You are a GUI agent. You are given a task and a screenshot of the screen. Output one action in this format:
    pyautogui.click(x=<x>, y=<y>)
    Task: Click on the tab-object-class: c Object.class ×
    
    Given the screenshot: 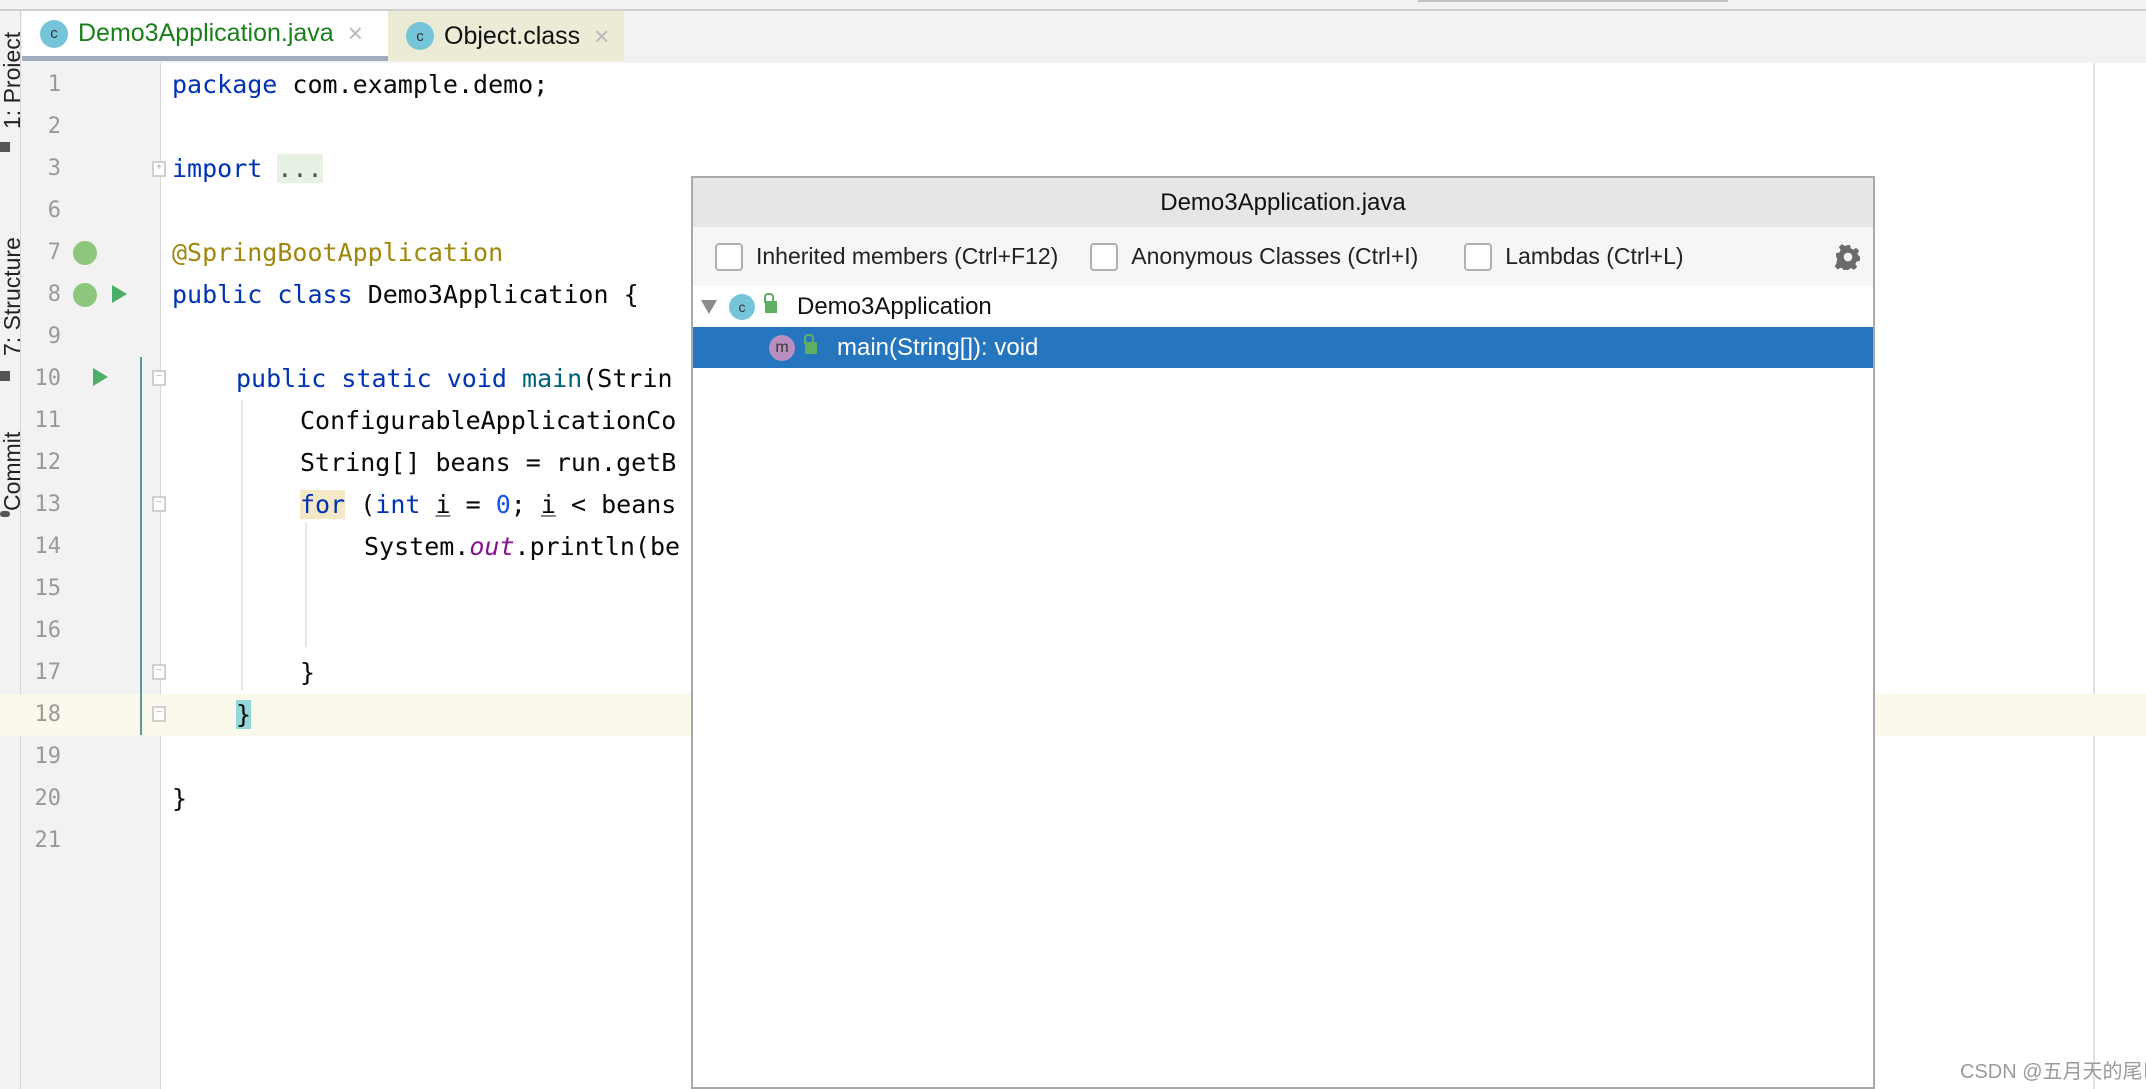 What is the action you would take?
    pyautogui.click(x=506, y=36)
    